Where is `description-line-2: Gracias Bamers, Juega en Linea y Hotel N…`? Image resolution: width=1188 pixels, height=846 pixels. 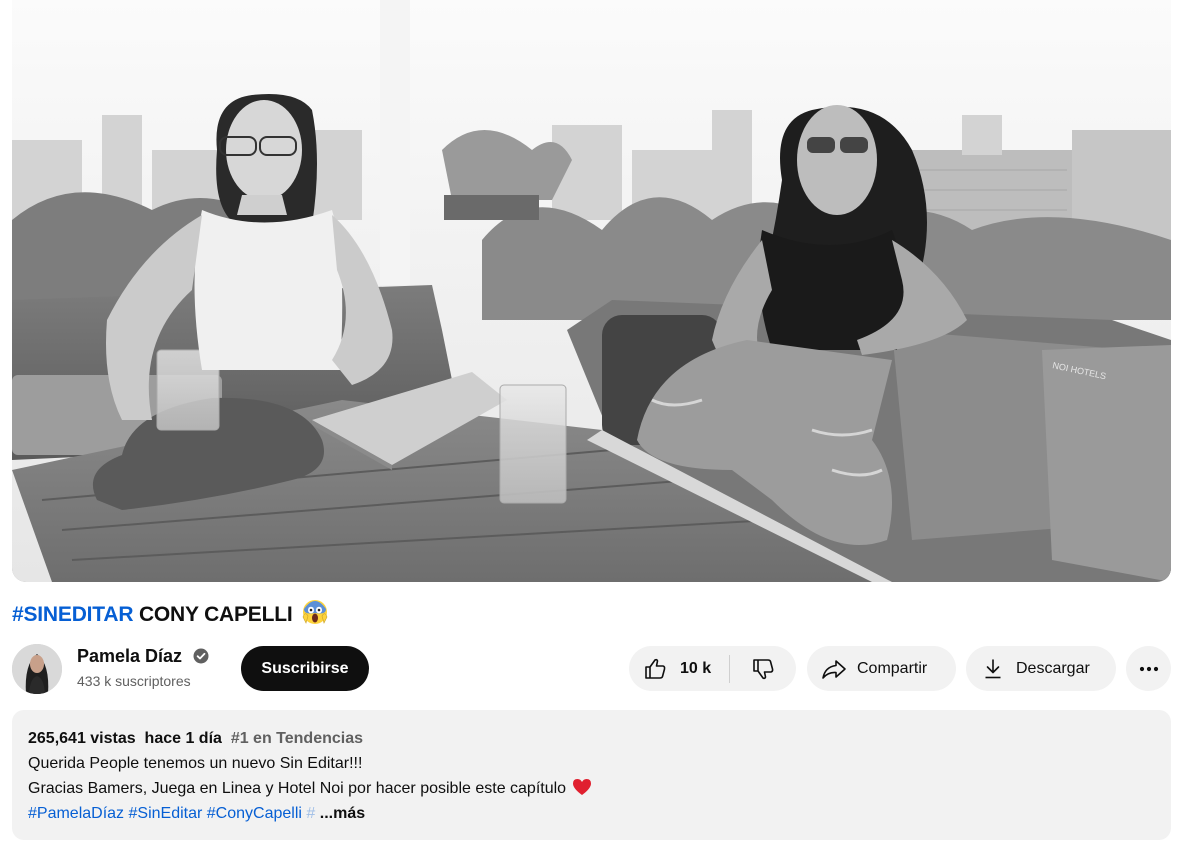 description-line-2: Gracias Bamers, Juega en Linea y Hotel N… is located at coordinates (591, 788).